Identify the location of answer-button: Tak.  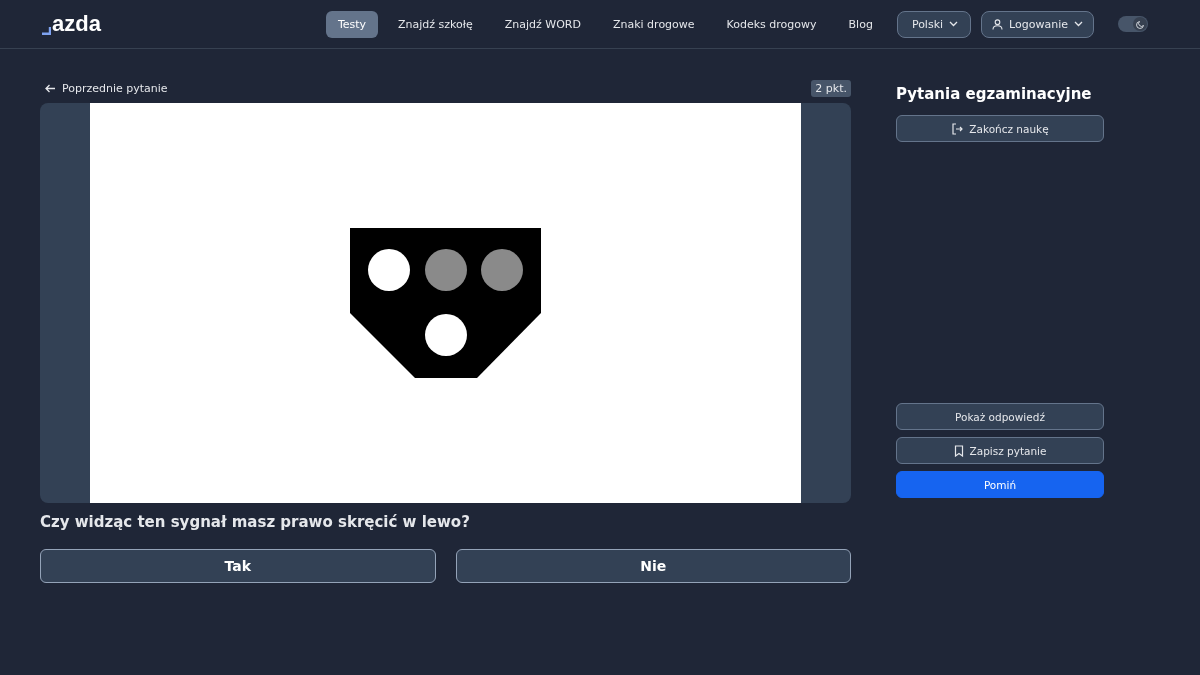
(238, 566).